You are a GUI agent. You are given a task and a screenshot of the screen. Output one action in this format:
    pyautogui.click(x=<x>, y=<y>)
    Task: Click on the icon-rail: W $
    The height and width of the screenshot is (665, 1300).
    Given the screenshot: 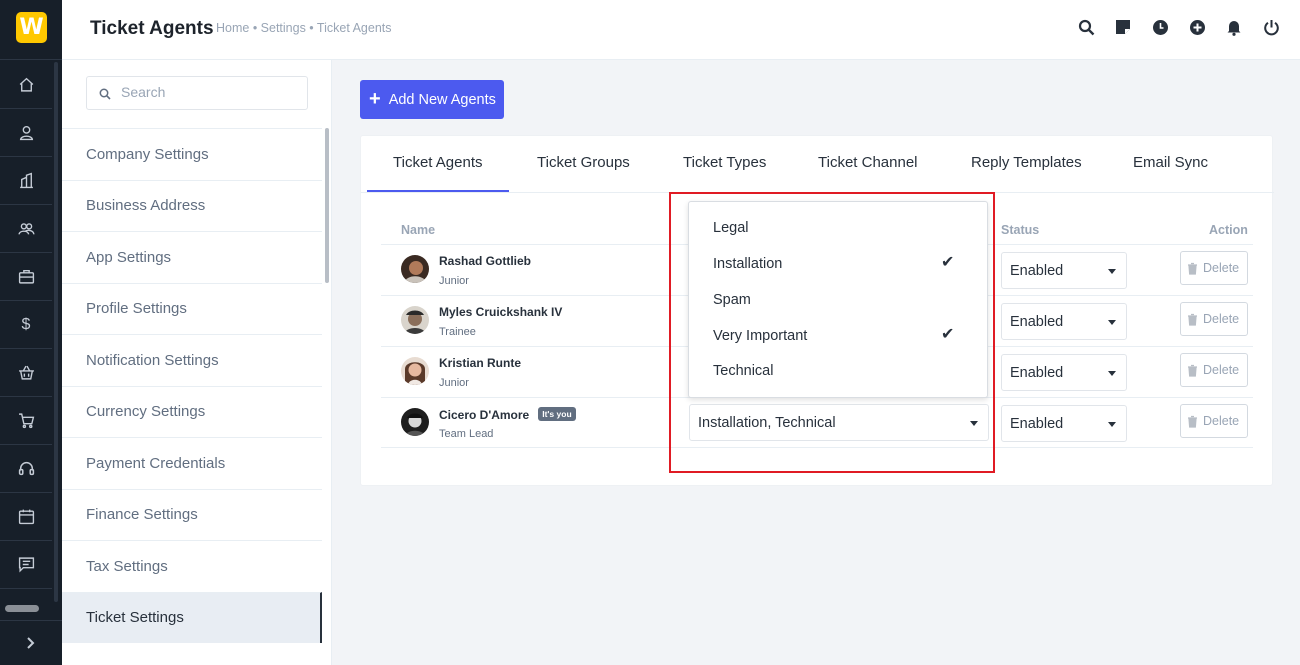 What is the action you would take?
    pyautogui.click(x=31, y=332)
    